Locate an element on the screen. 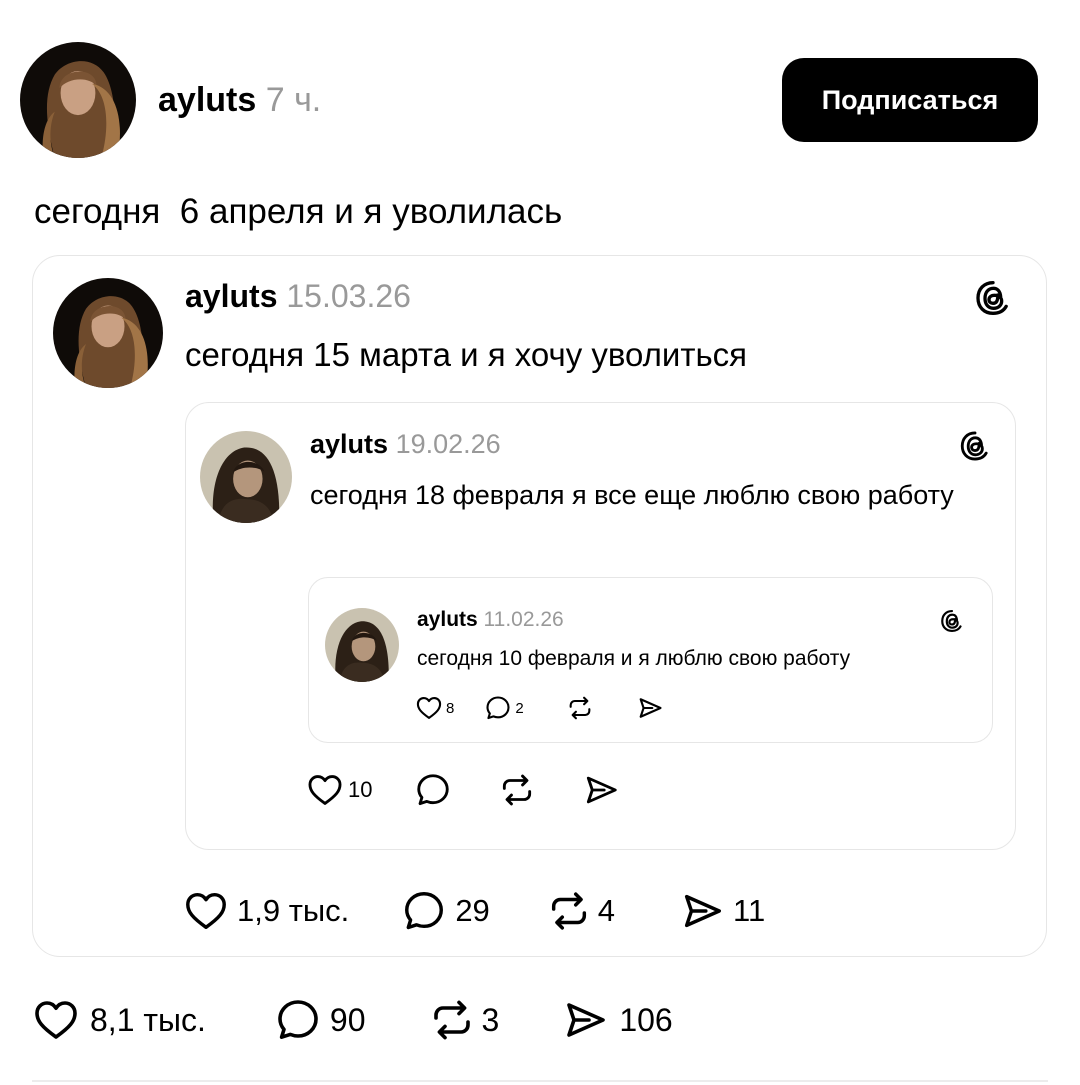  comment-count: 29 is located at coordinates (472, 910).